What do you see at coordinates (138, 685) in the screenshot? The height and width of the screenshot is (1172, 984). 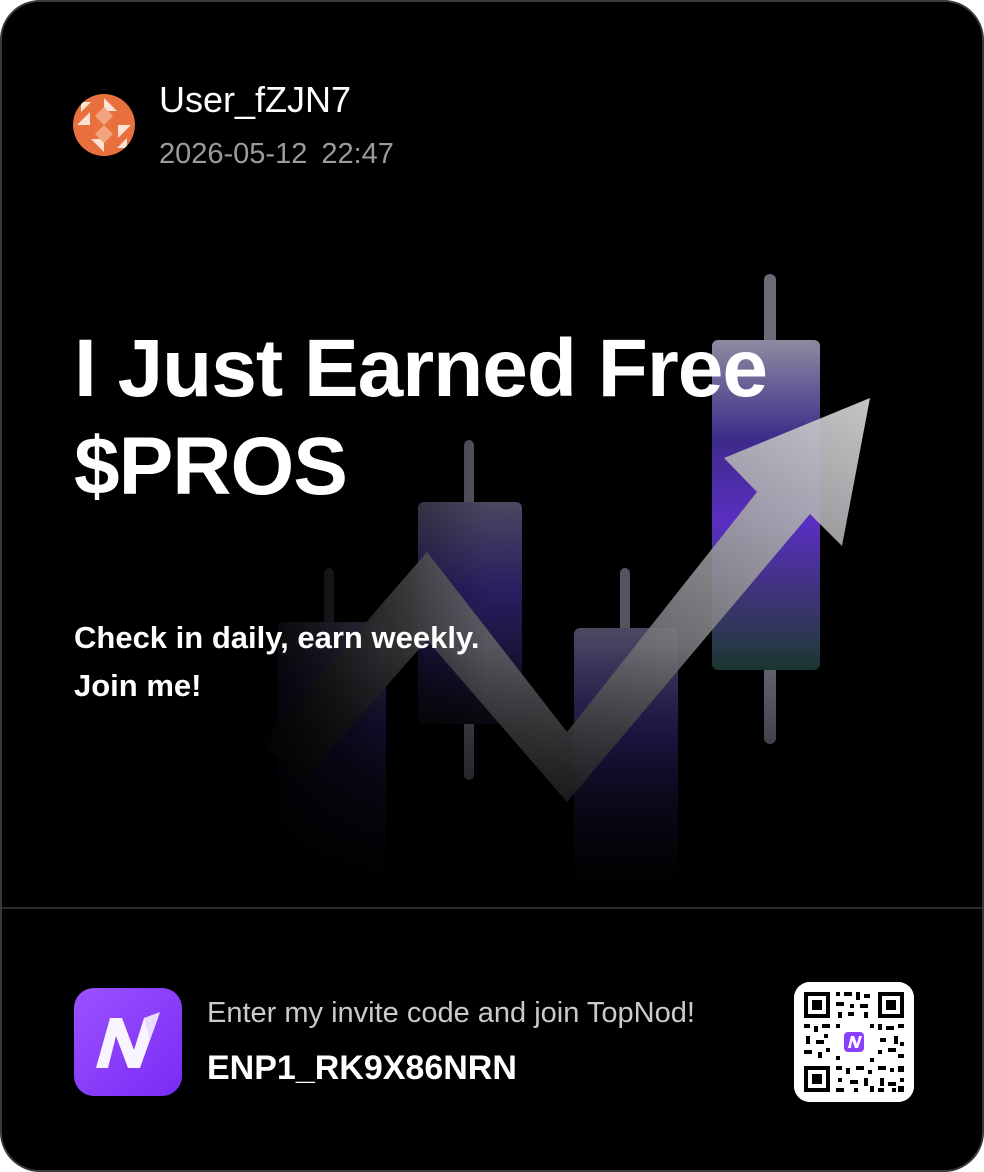 I see `subtext-line-2: Join me!` at bounding box center [138, 685].